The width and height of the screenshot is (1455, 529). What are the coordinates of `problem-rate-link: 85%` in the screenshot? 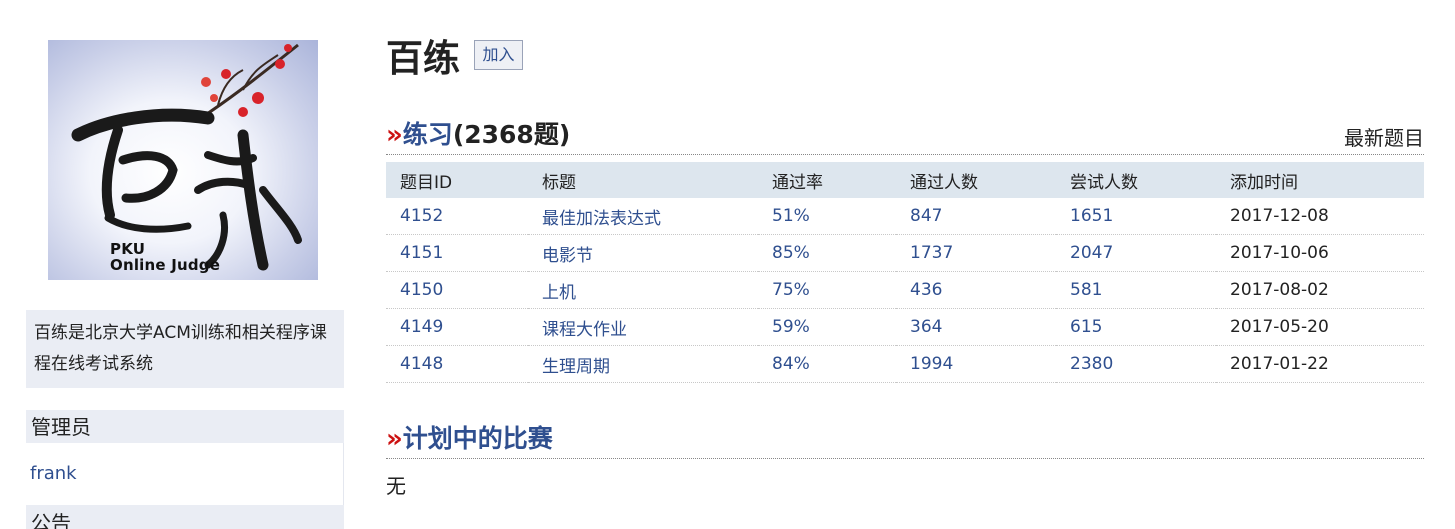 It's located at (791, 253).